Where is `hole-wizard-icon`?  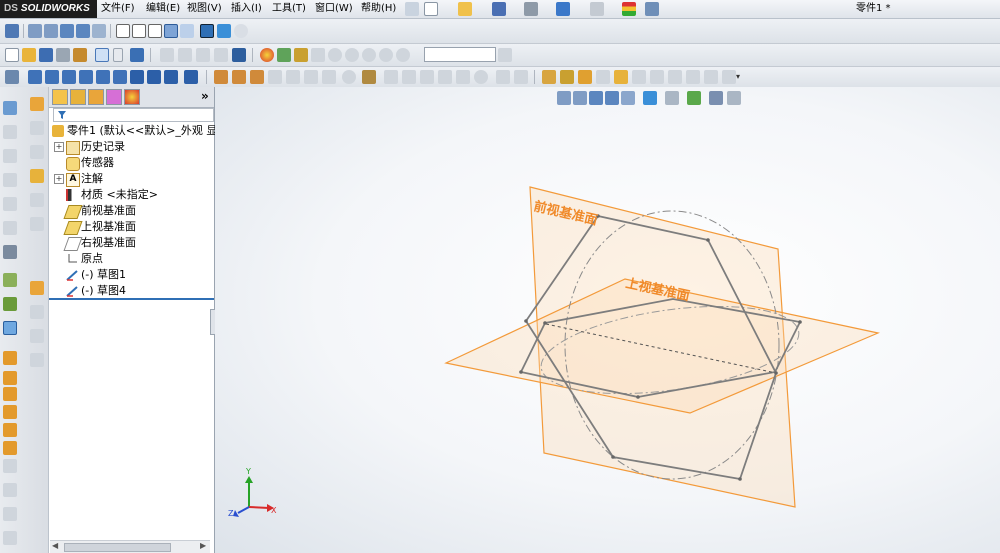
hole-wizard-icon is located at coordinates (369, 77).